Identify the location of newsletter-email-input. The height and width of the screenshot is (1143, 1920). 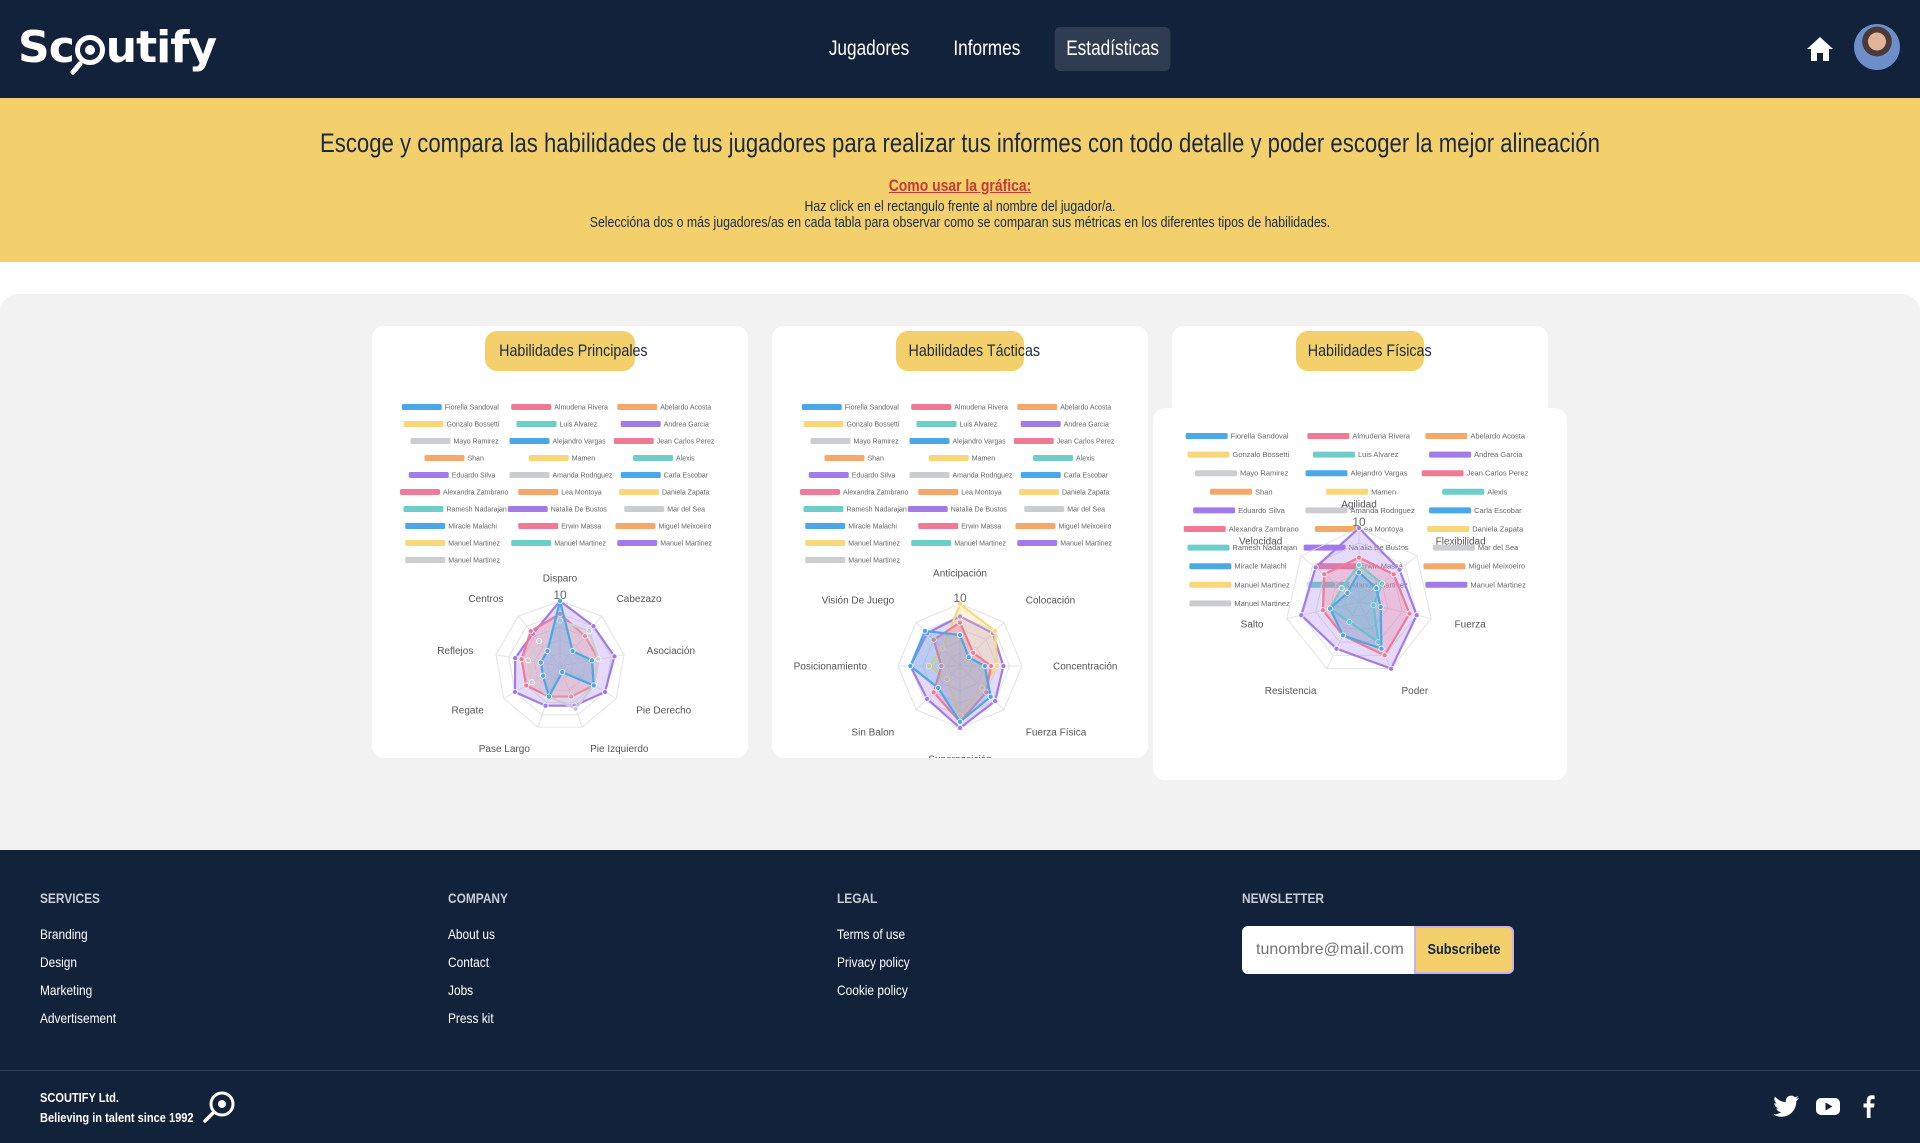
(1328, 950).